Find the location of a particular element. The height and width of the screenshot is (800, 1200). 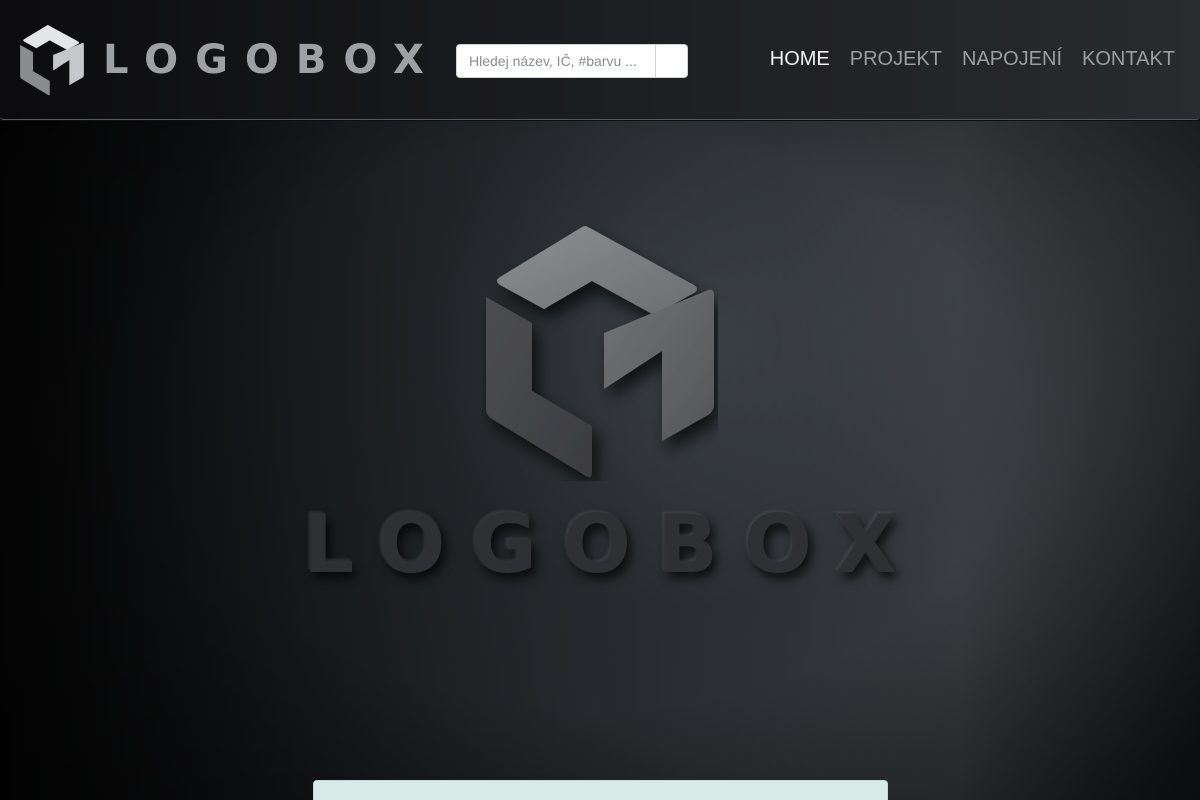

nav-kontakt: KONTAKT is located at coordinates (1128, 59).